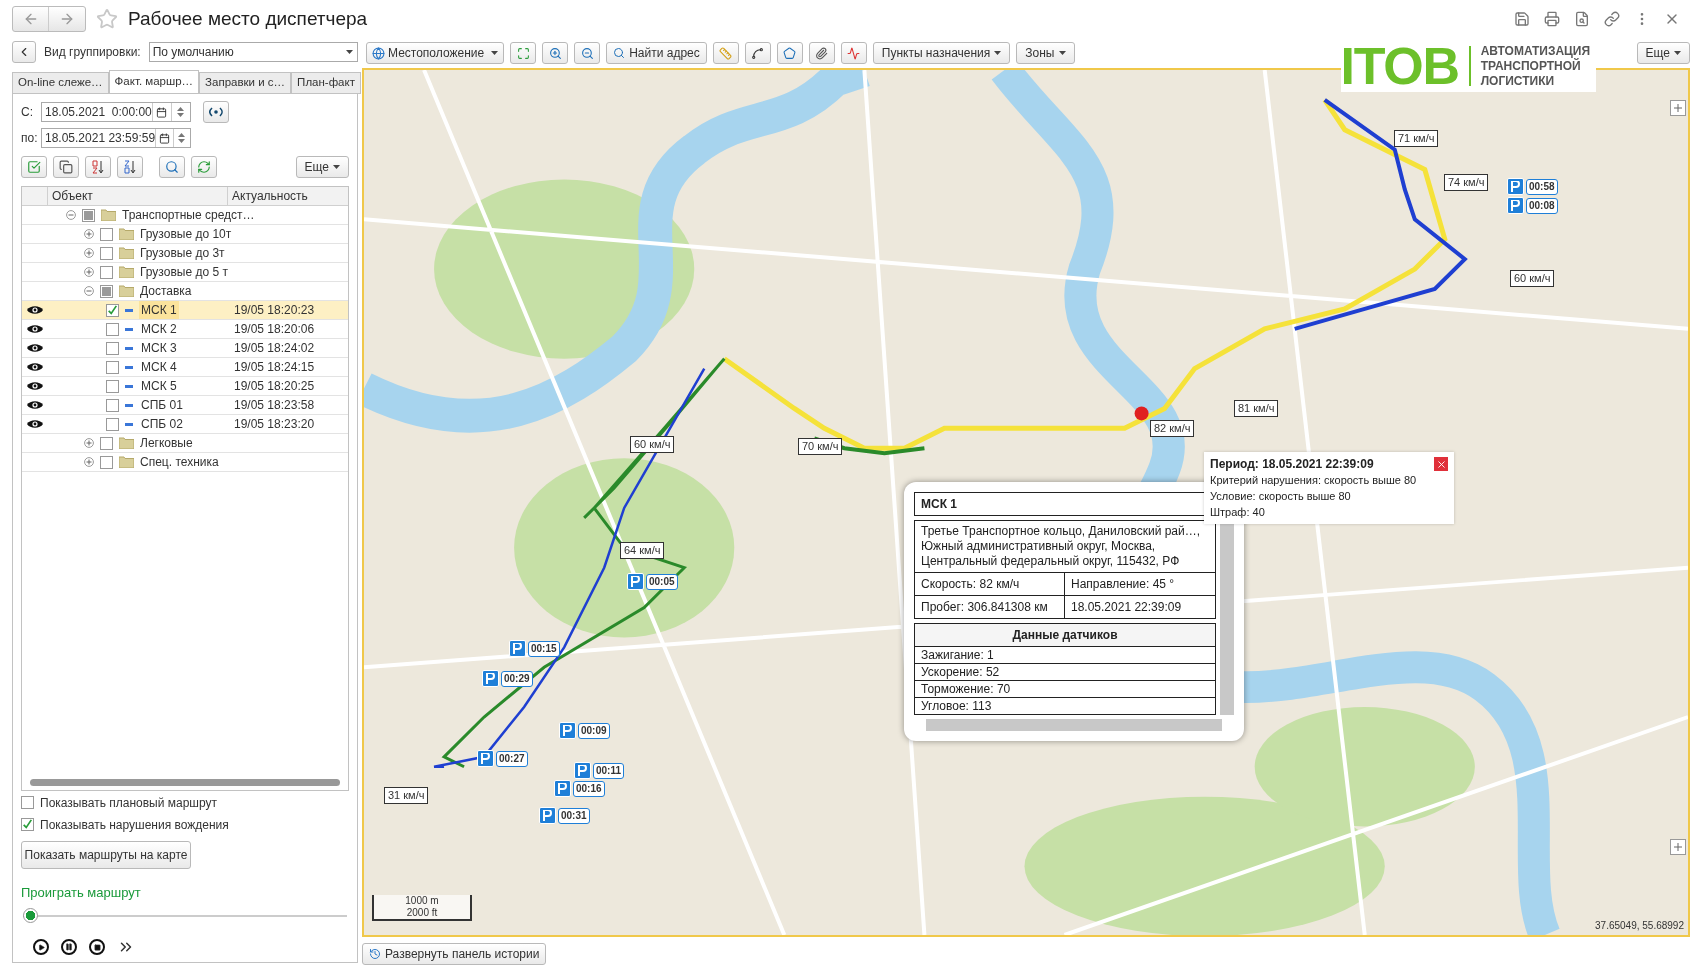 The height and width of the screenshot is (971, 1700). What do you see at coordinates (789, 53) in the screenshot?
I see `polygon-button` at bounding box center [789, 53].